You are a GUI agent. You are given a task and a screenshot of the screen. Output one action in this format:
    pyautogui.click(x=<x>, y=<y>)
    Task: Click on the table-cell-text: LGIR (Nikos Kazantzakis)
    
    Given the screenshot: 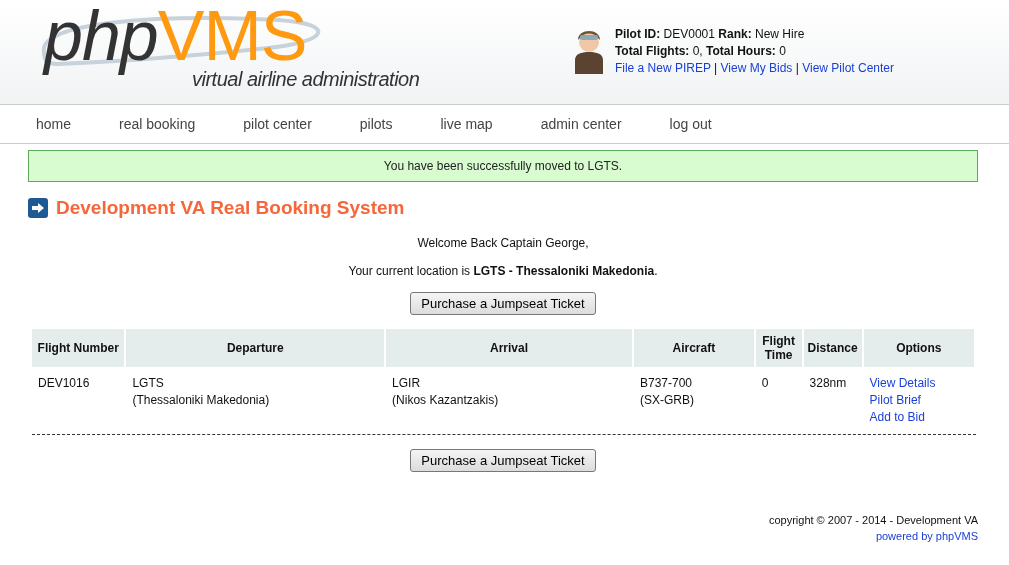 What is the action you would take?
    pyautogui.click(x=445, y=392)
    